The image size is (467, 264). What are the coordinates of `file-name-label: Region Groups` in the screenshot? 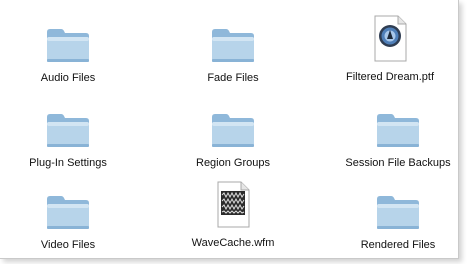 It's located at (233, 163).